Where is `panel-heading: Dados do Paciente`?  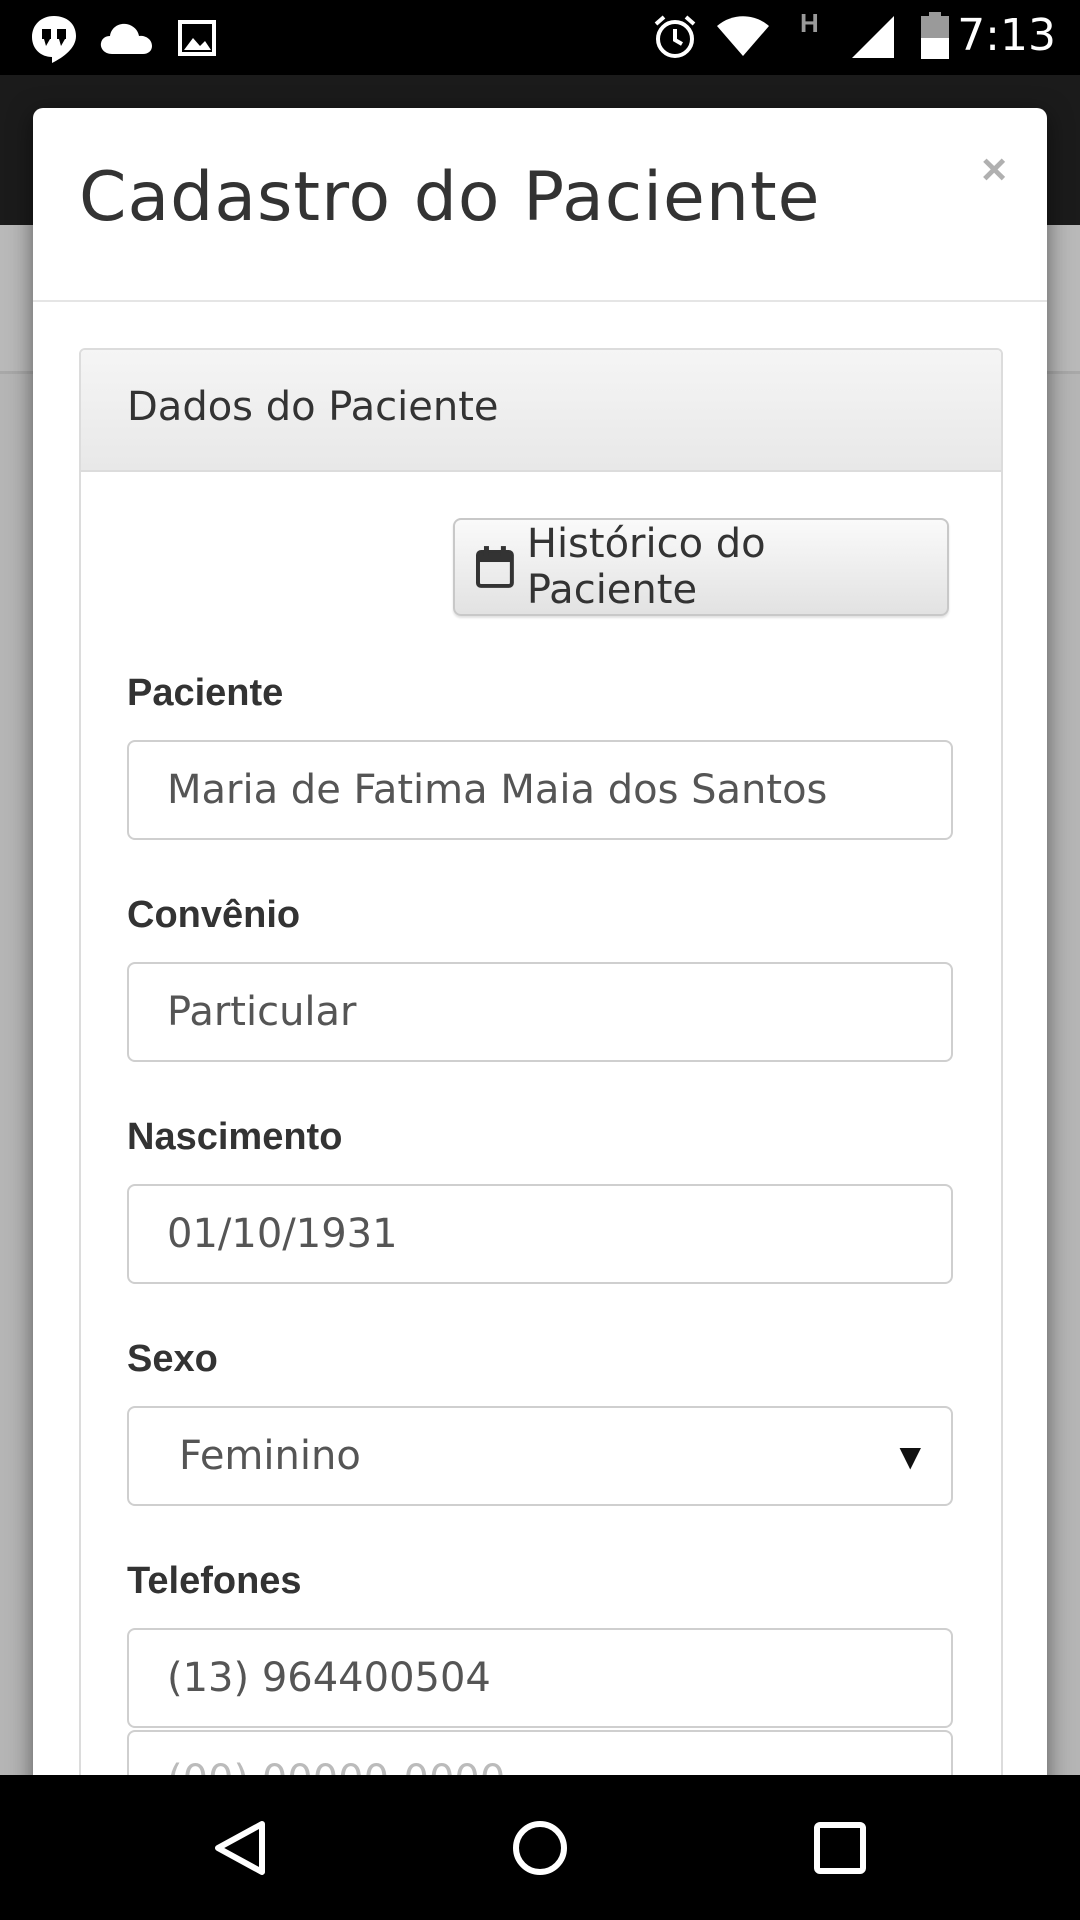 panel-heading: Dados do Paciente is located at coordinates (541, 411).